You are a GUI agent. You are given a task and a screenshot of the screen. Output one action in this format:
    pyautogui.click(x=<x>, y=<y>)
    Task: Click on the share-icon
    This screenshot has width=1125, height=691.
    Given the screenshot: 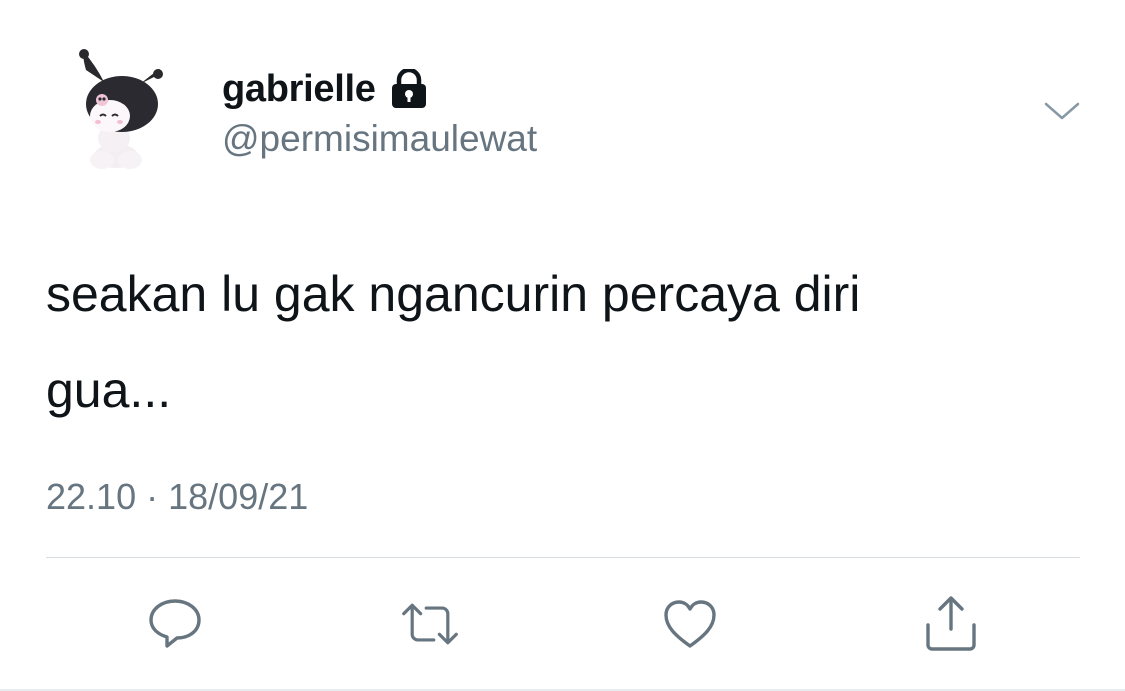 What is the action you would take?
    pyautogui.click(x=951, y=623)
    